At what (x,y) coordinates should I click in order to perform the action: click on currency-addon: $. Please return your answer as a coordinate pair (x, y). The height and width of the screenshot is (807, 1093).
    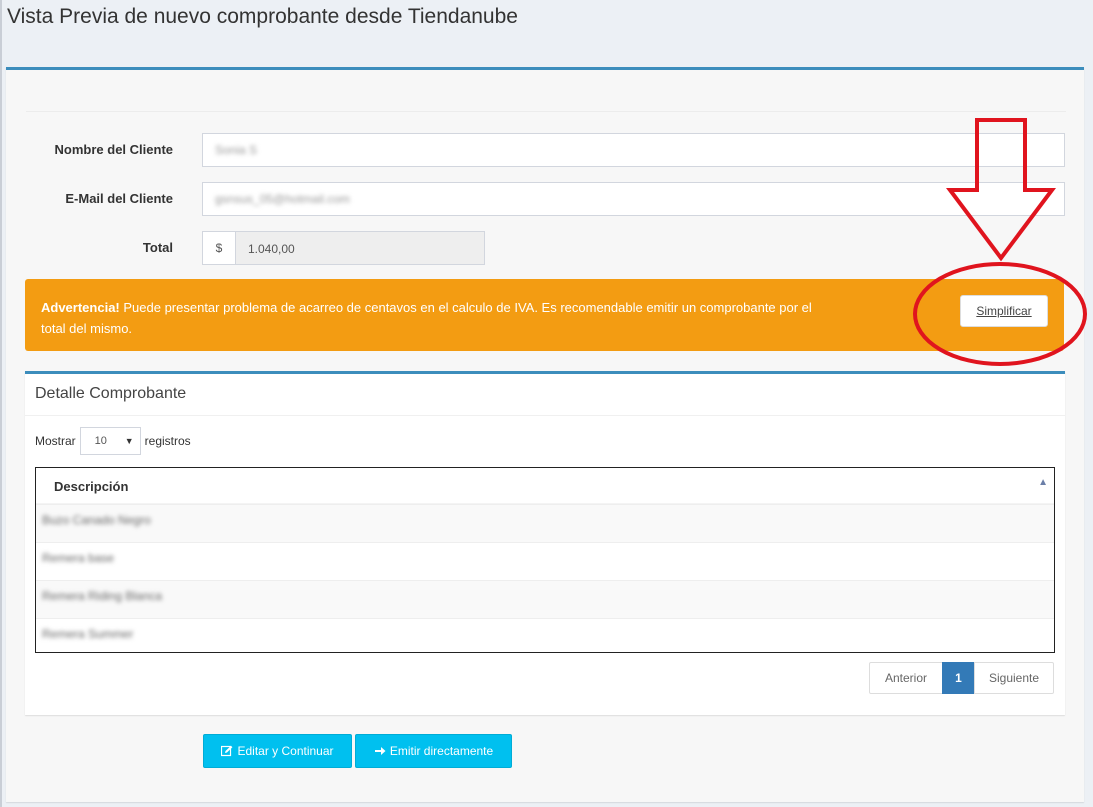
    Looking at the image, I should click on (218, 248).